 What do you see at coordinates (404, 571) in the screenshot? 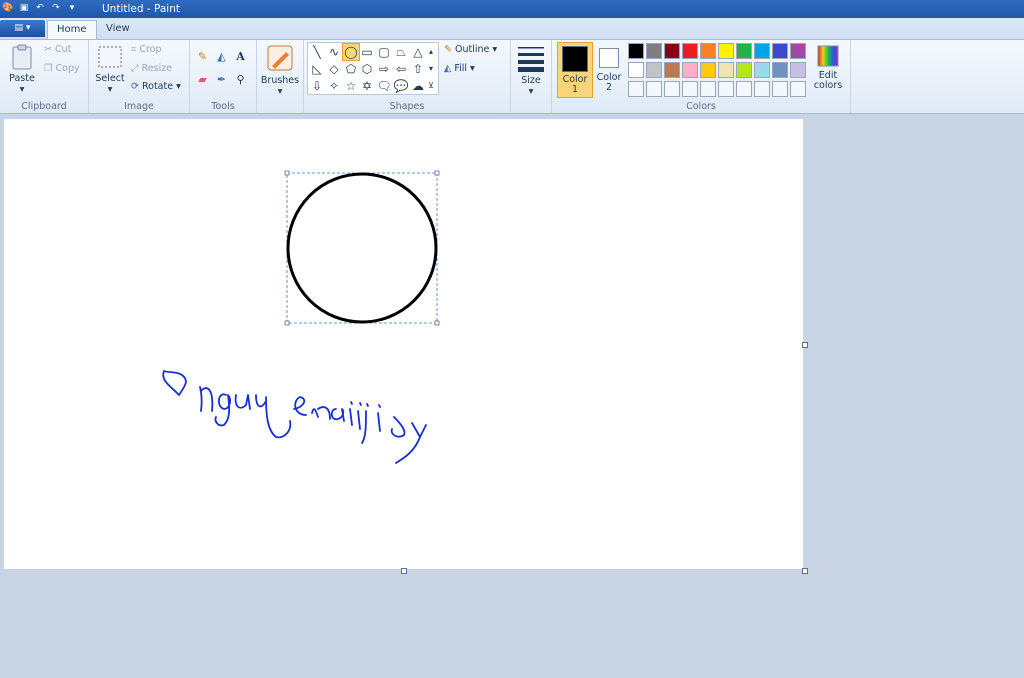
I see `canvas-resize-handle-bottom` at bounding box center [404, 571].